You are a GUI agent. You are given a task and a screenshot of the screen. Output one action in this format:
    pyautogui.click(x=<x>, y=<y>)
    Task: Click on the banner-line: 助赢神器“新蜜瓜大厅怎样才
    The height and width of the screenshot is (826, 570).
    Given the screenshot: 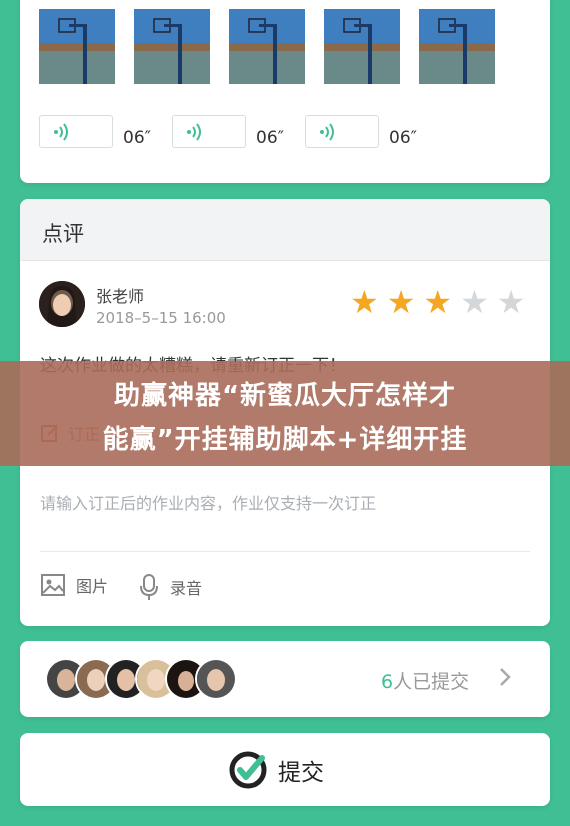 What is the action you would take?
    pyautogui.click(x=285, y=396)
    